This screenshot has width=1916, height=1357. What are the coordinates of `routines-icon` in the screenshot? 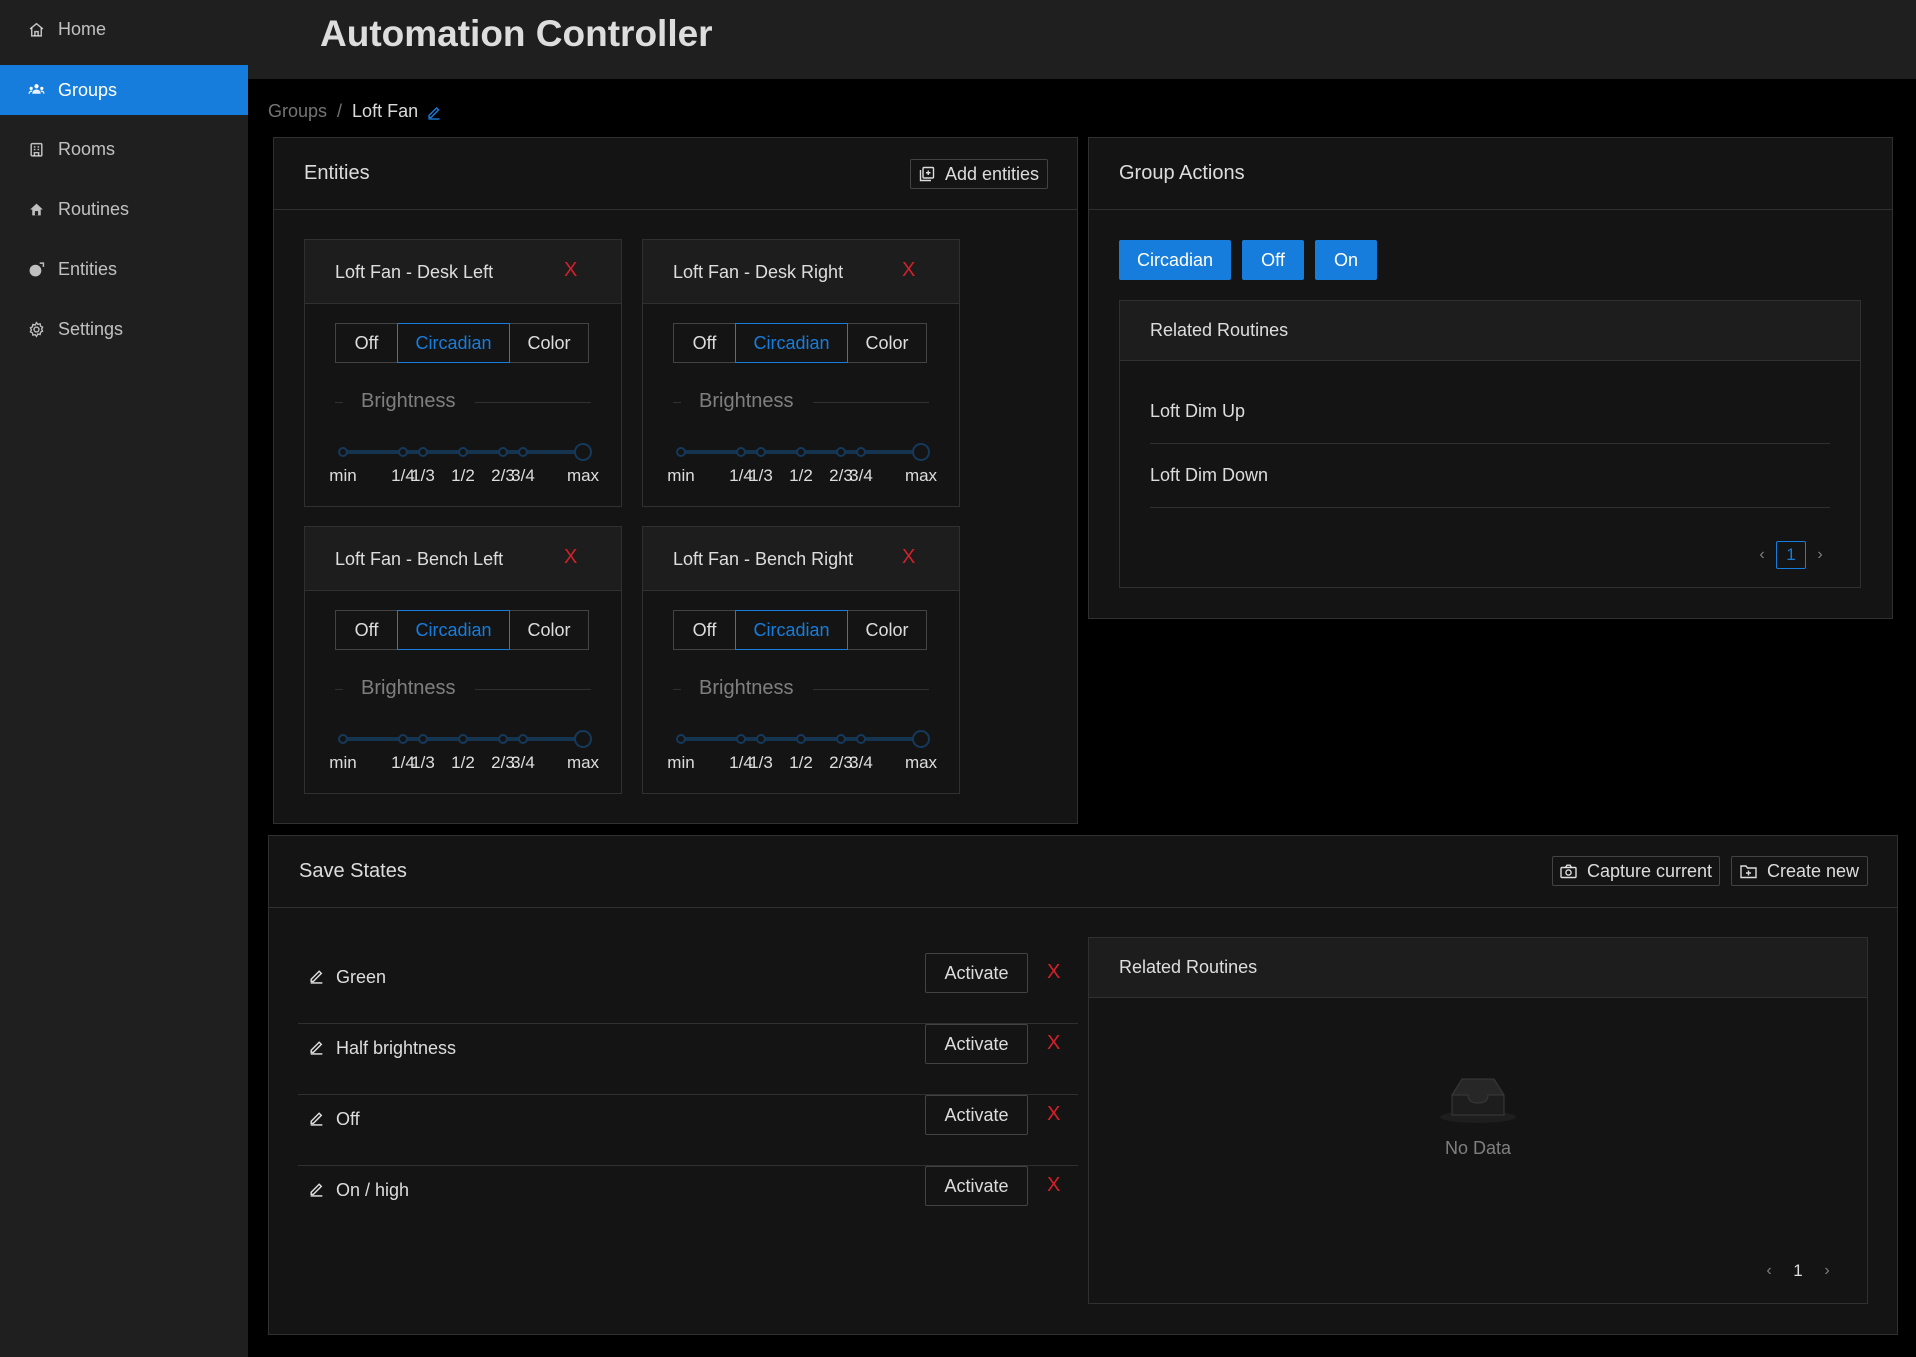 It's located at (36, 209).